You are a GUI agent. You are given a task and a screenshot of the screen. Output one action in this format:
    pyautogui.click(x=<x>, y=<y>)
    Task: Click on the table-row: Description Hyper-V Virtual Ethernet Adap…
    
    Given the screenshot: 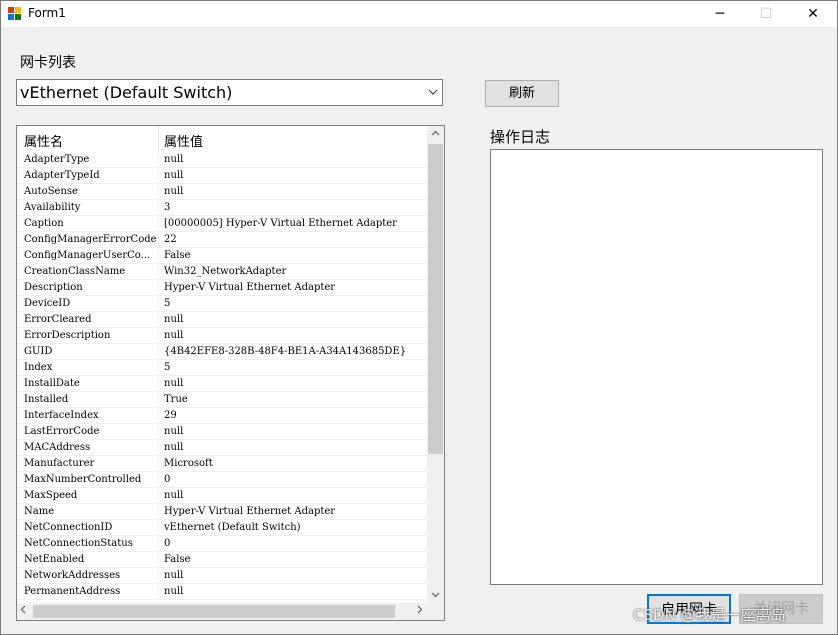 What is the action you would take?
    pyautogui.click(x=222, y=288)
    